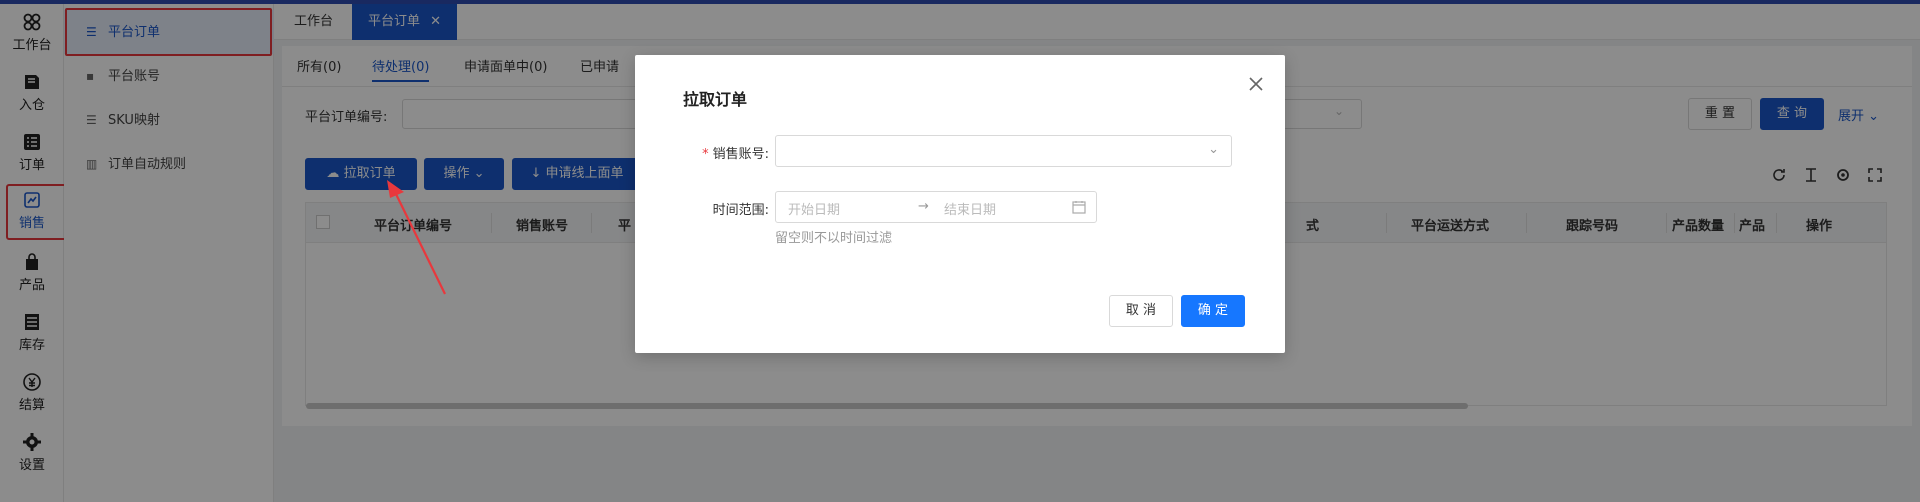 This screenshot has width=1920, height=502. Describe the element at coordinates (740, 210) in the screenshot. I see `time-range-label: 时间范围:` at that location.